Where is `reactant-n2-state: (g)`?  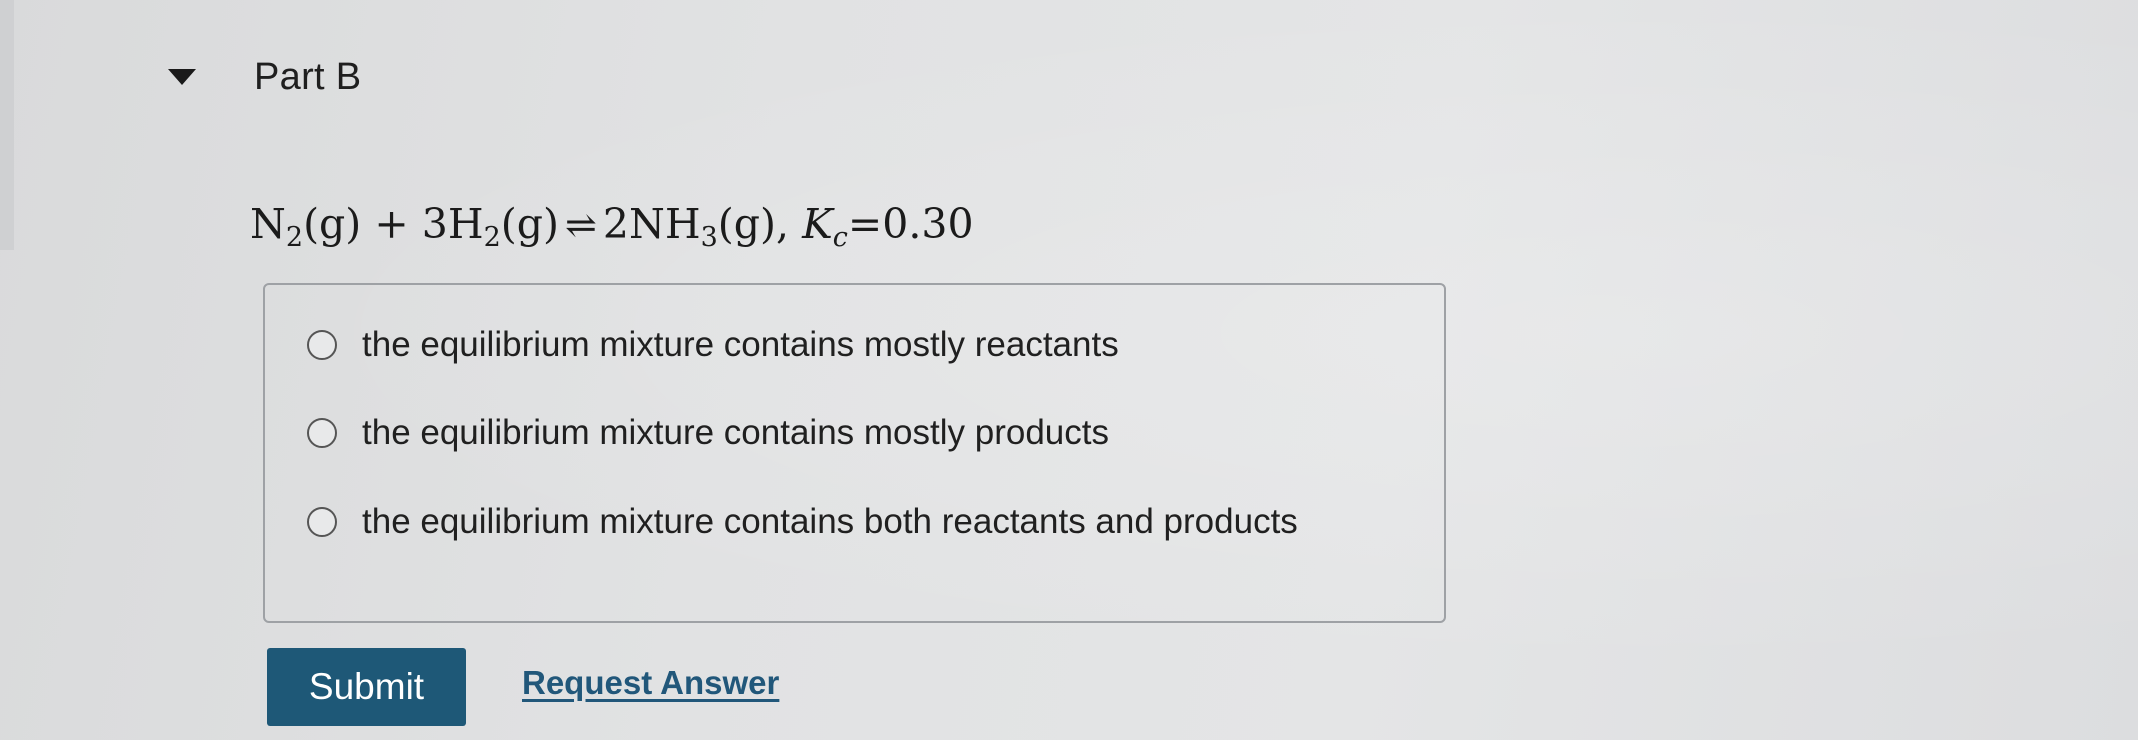 reactant-n2-state: (g) is located at coordinates (332, 224).